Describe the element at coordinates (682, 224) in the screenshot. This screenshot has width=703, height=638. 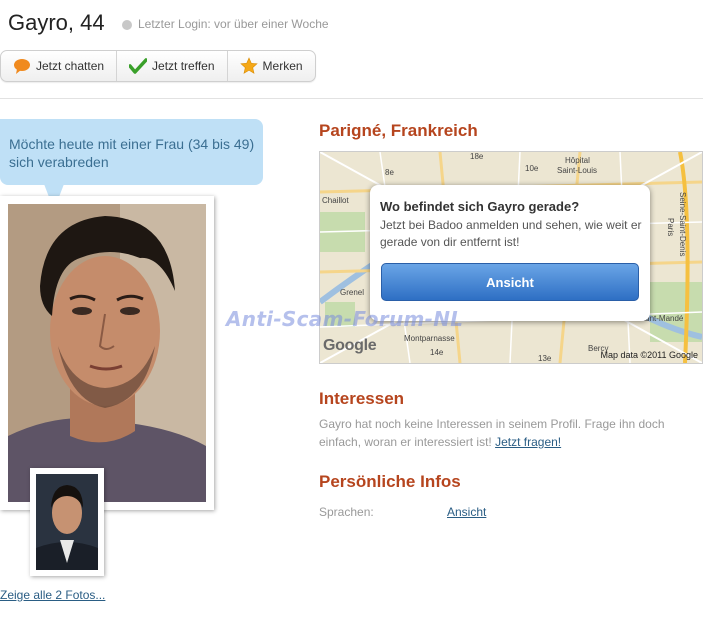
I see `map-label-seine-saint-denis: Seine-Saint-Denis` at that location.